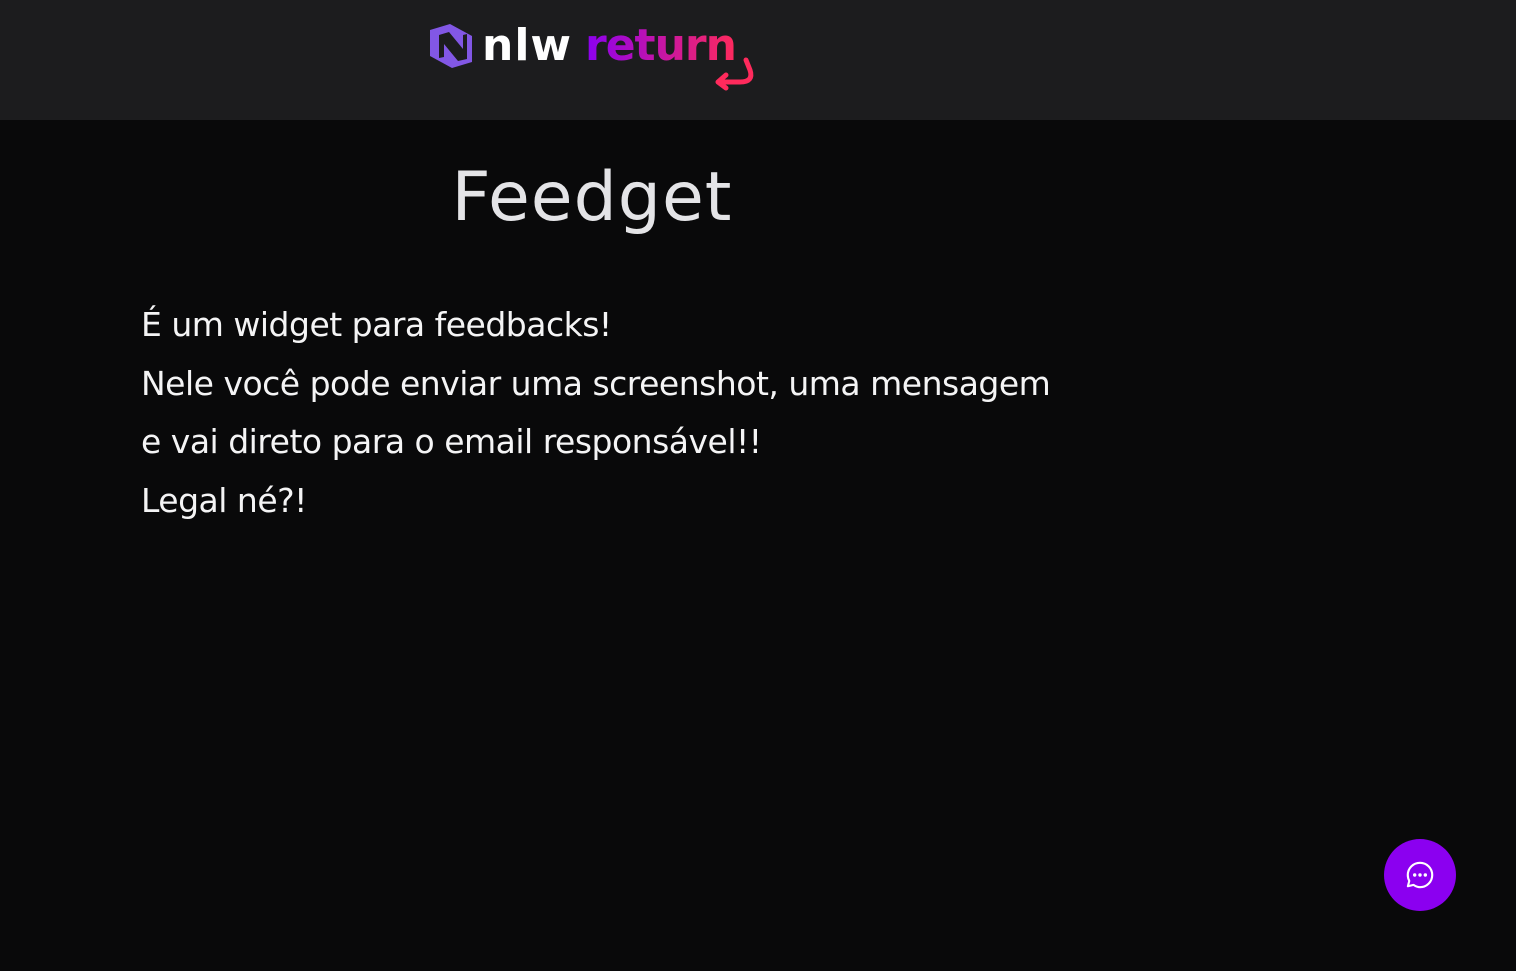 The height and width of the screenshot is (971, 1516). Describe the element at coordinates (592, 197) in the screenshot. I see `page-title: Feedget` at that location.